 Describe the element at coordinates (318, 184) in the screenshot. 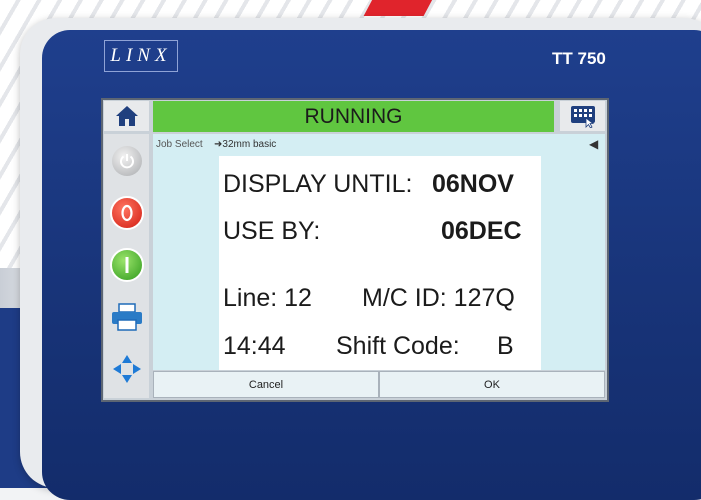

I see `display-until-label: DISPLAY UNTIL:` at that location.